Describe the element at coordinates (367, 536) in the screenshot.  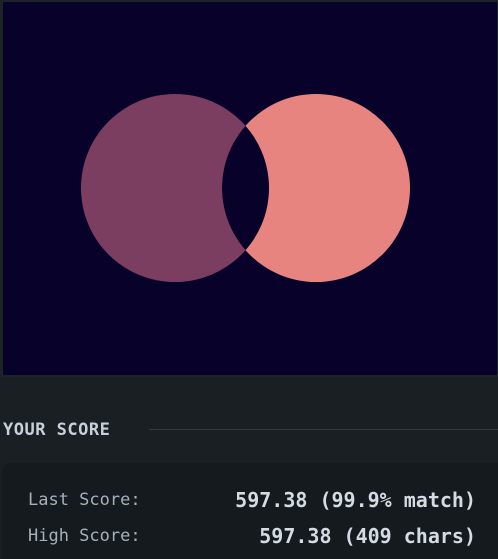
I see `high-score-value: 597.38 (409 chars)` at that location.